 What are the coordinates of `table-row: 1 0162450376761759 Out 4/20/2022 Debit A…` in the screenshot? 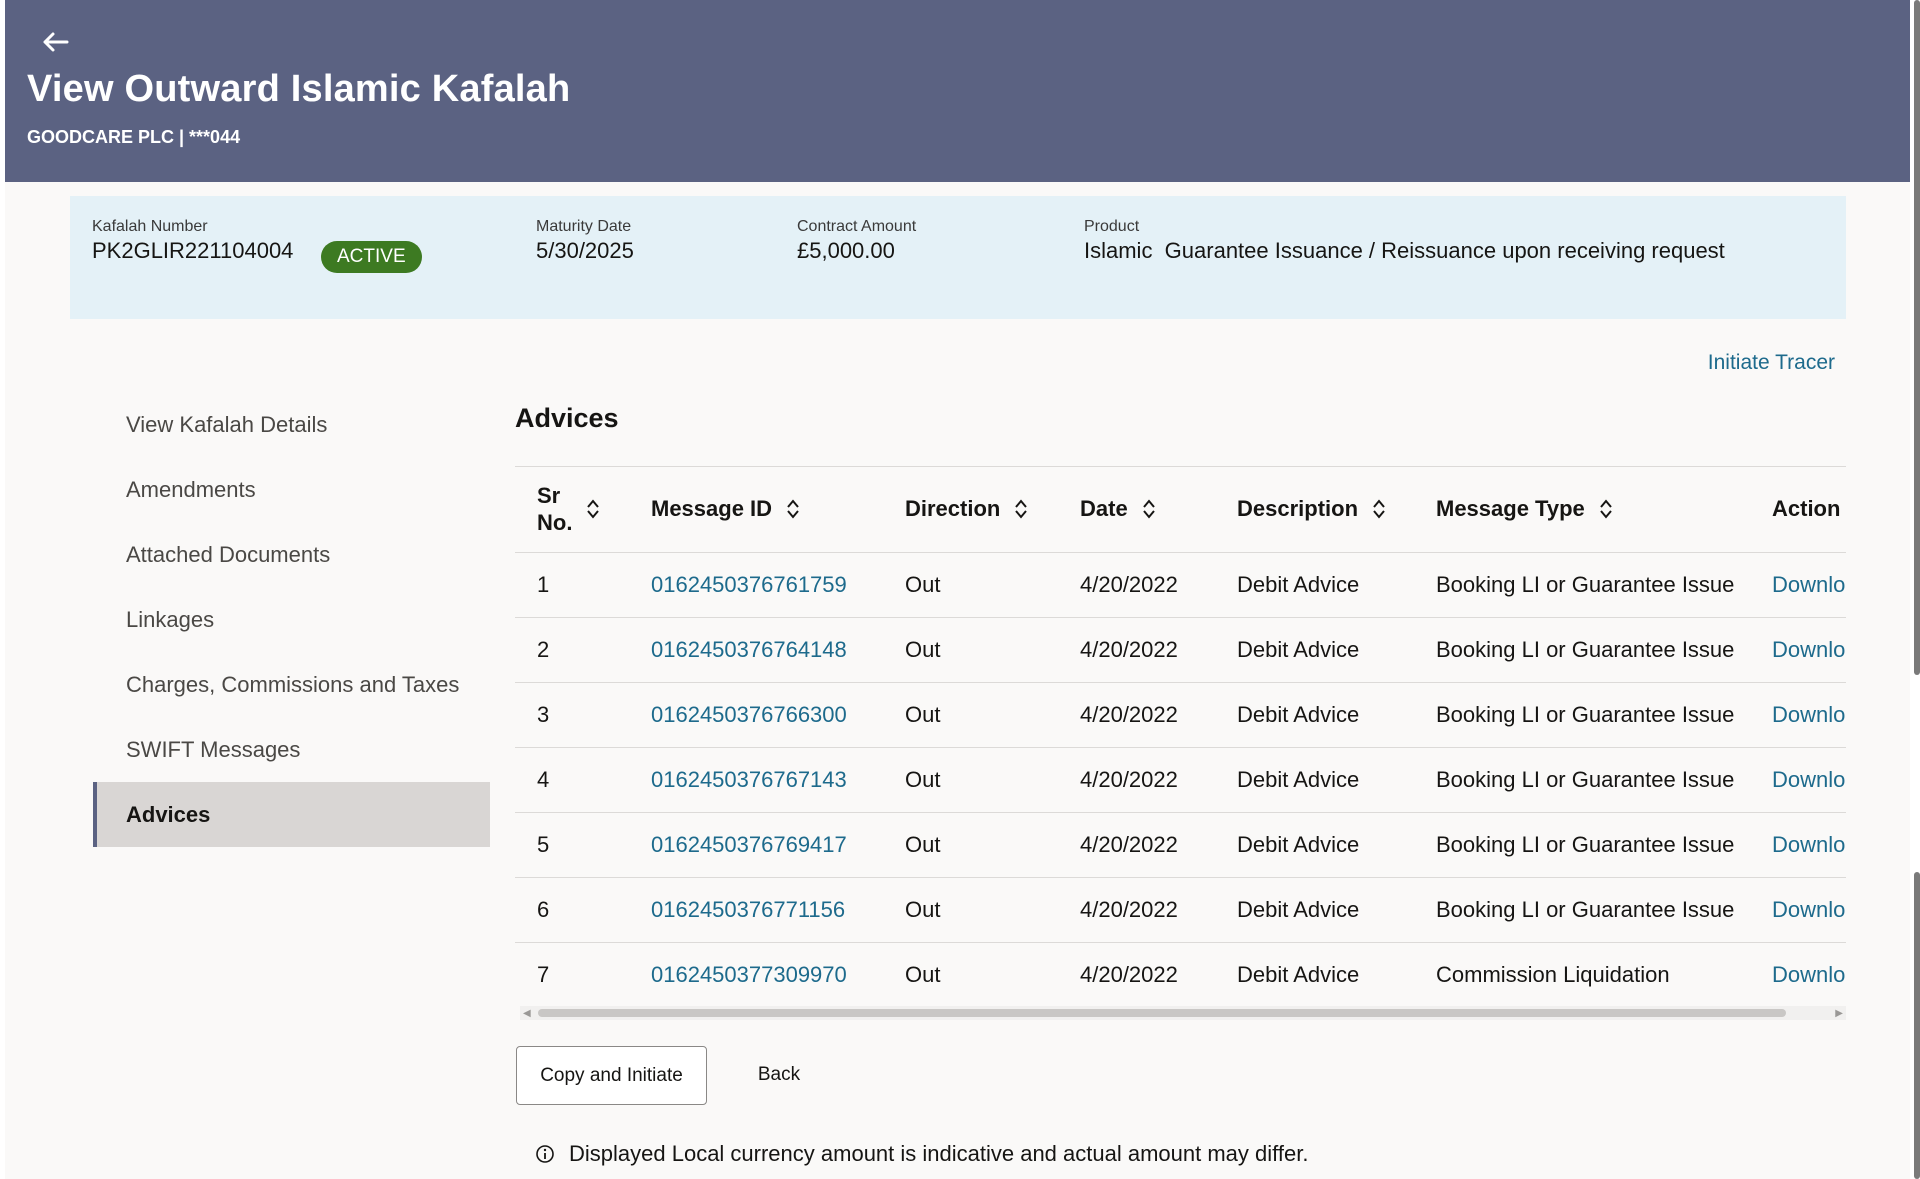 It's located at (1180, 584).